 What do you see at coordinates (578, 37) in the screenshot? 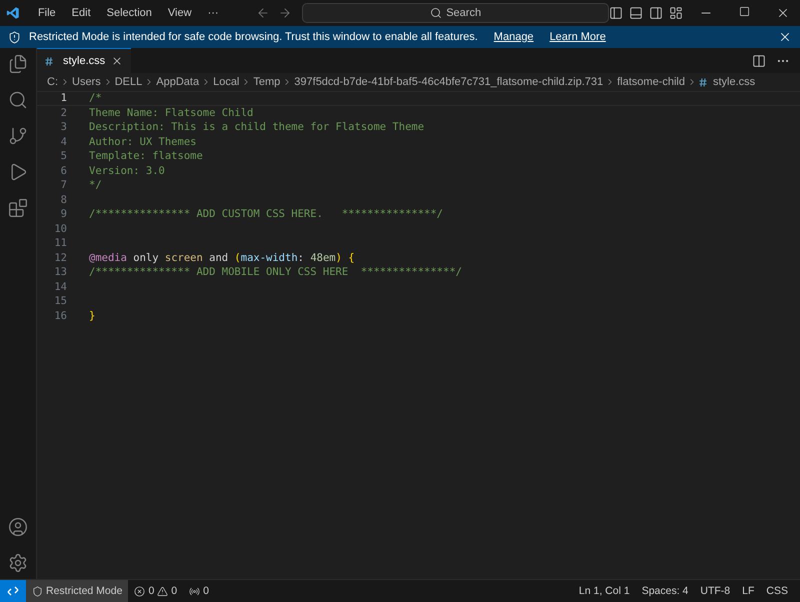
I see `banner-link: Learn More` at bounding box center [578, 37].